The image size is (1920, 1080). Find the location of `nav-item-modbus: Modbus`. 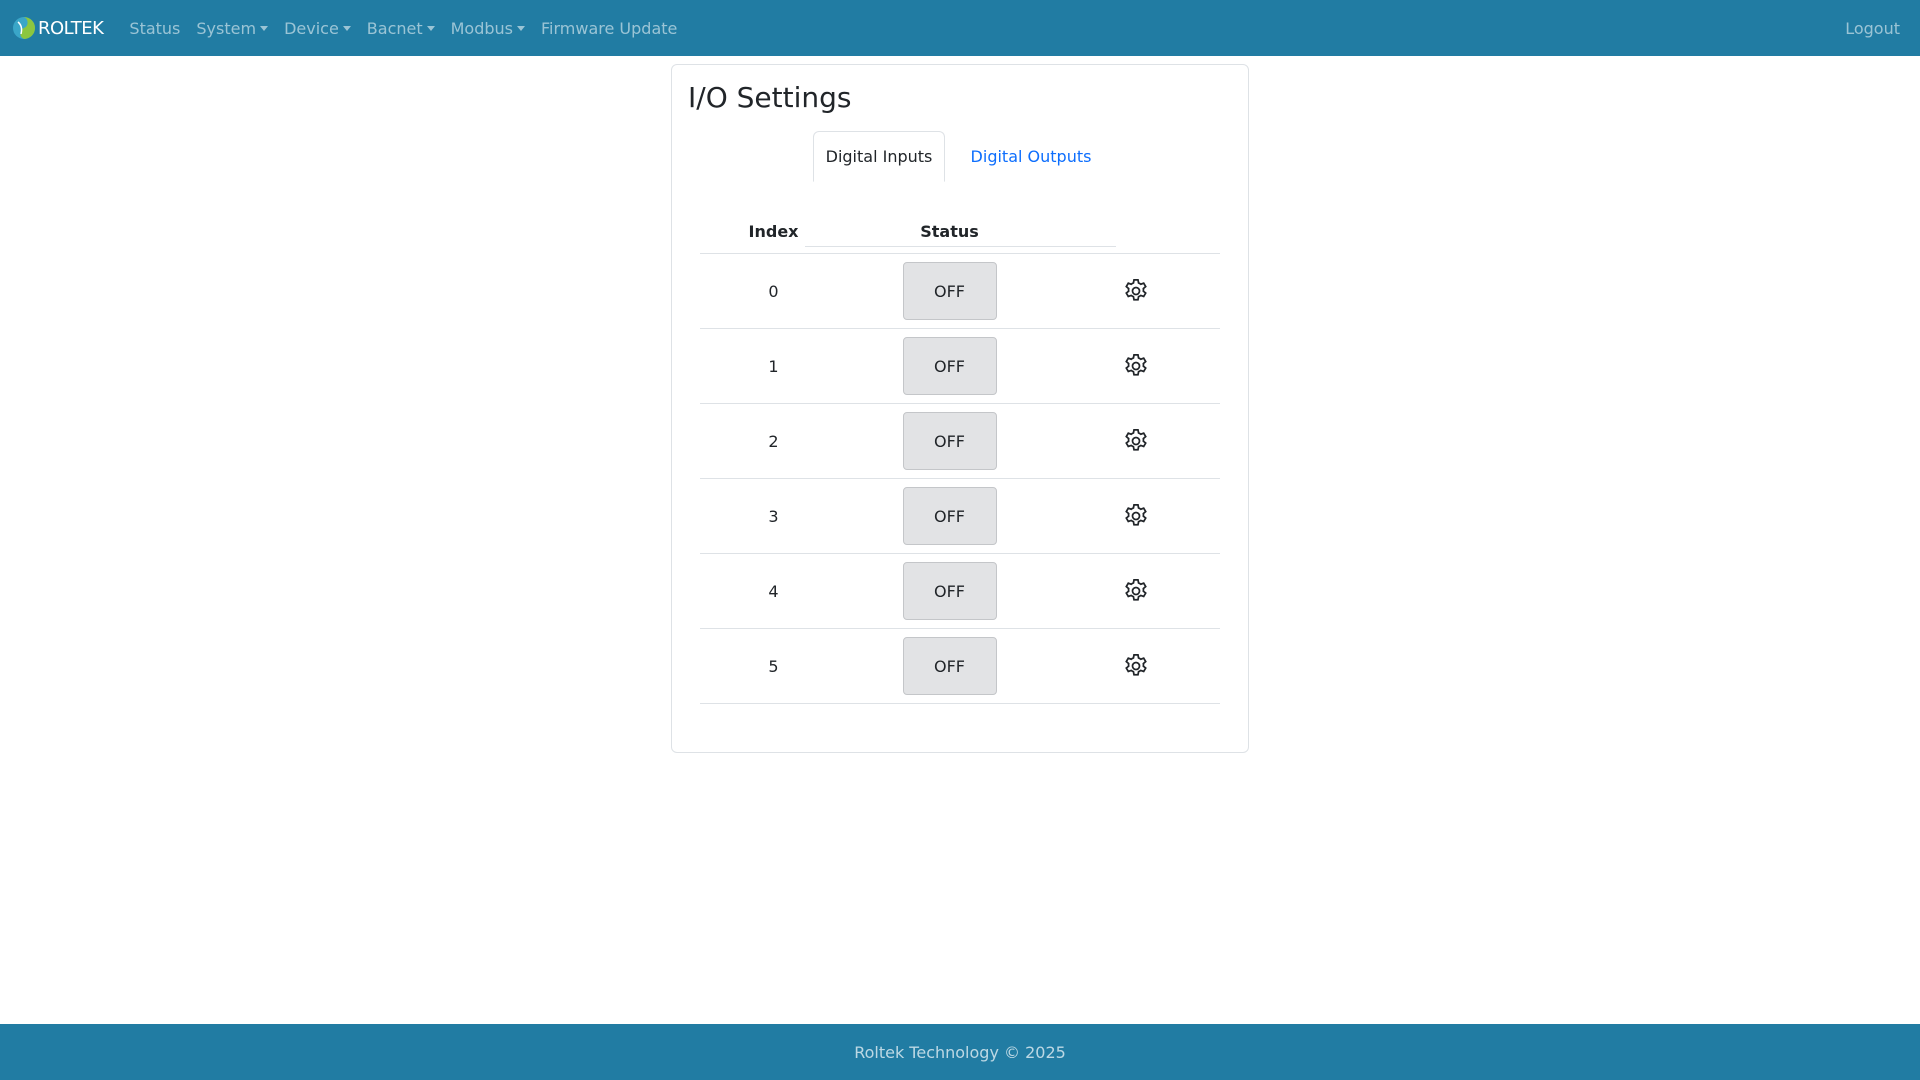

nav-item-modbus: Modbus is located at coordinates (488, 28).